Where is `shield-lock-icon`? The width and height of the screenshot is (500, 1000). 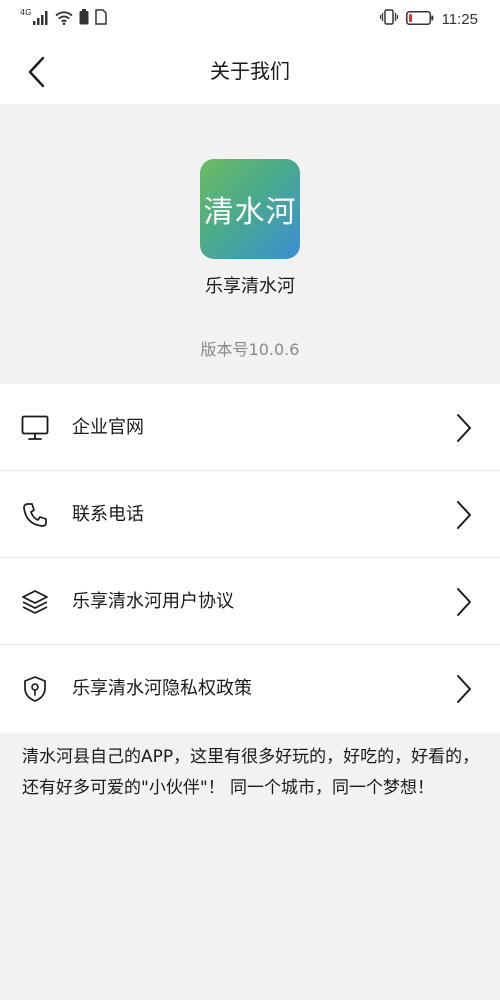 shield-lock-icon is located at coordinates (35, 689).